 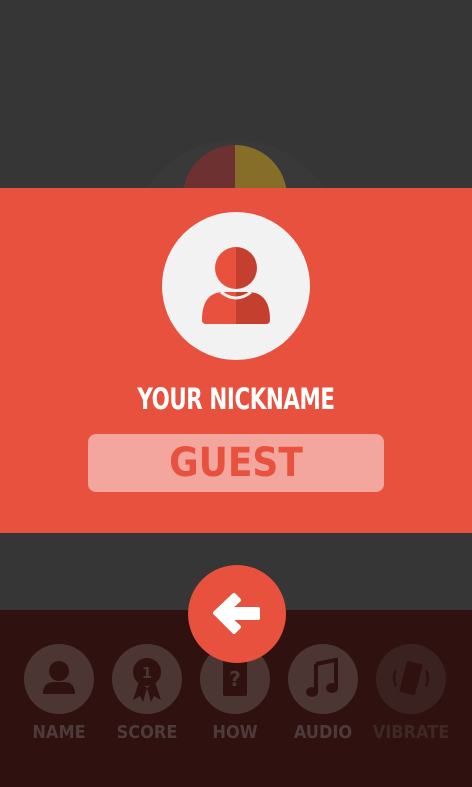 What do you see at coordinates (236, 286) in the screenshot?
I see `user-avatar-icon` at bounding box center [236, 286].